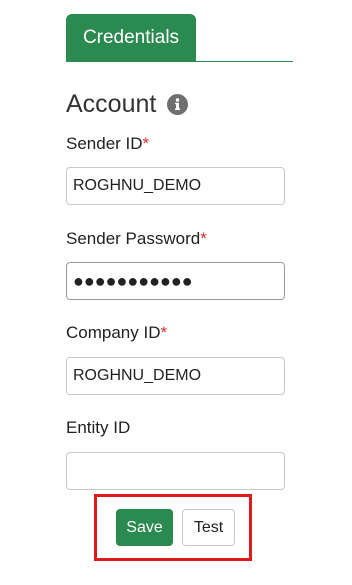 The height and width of the screenshot is (585, 352). I want to click on sender-password-input, so click(175, 281).